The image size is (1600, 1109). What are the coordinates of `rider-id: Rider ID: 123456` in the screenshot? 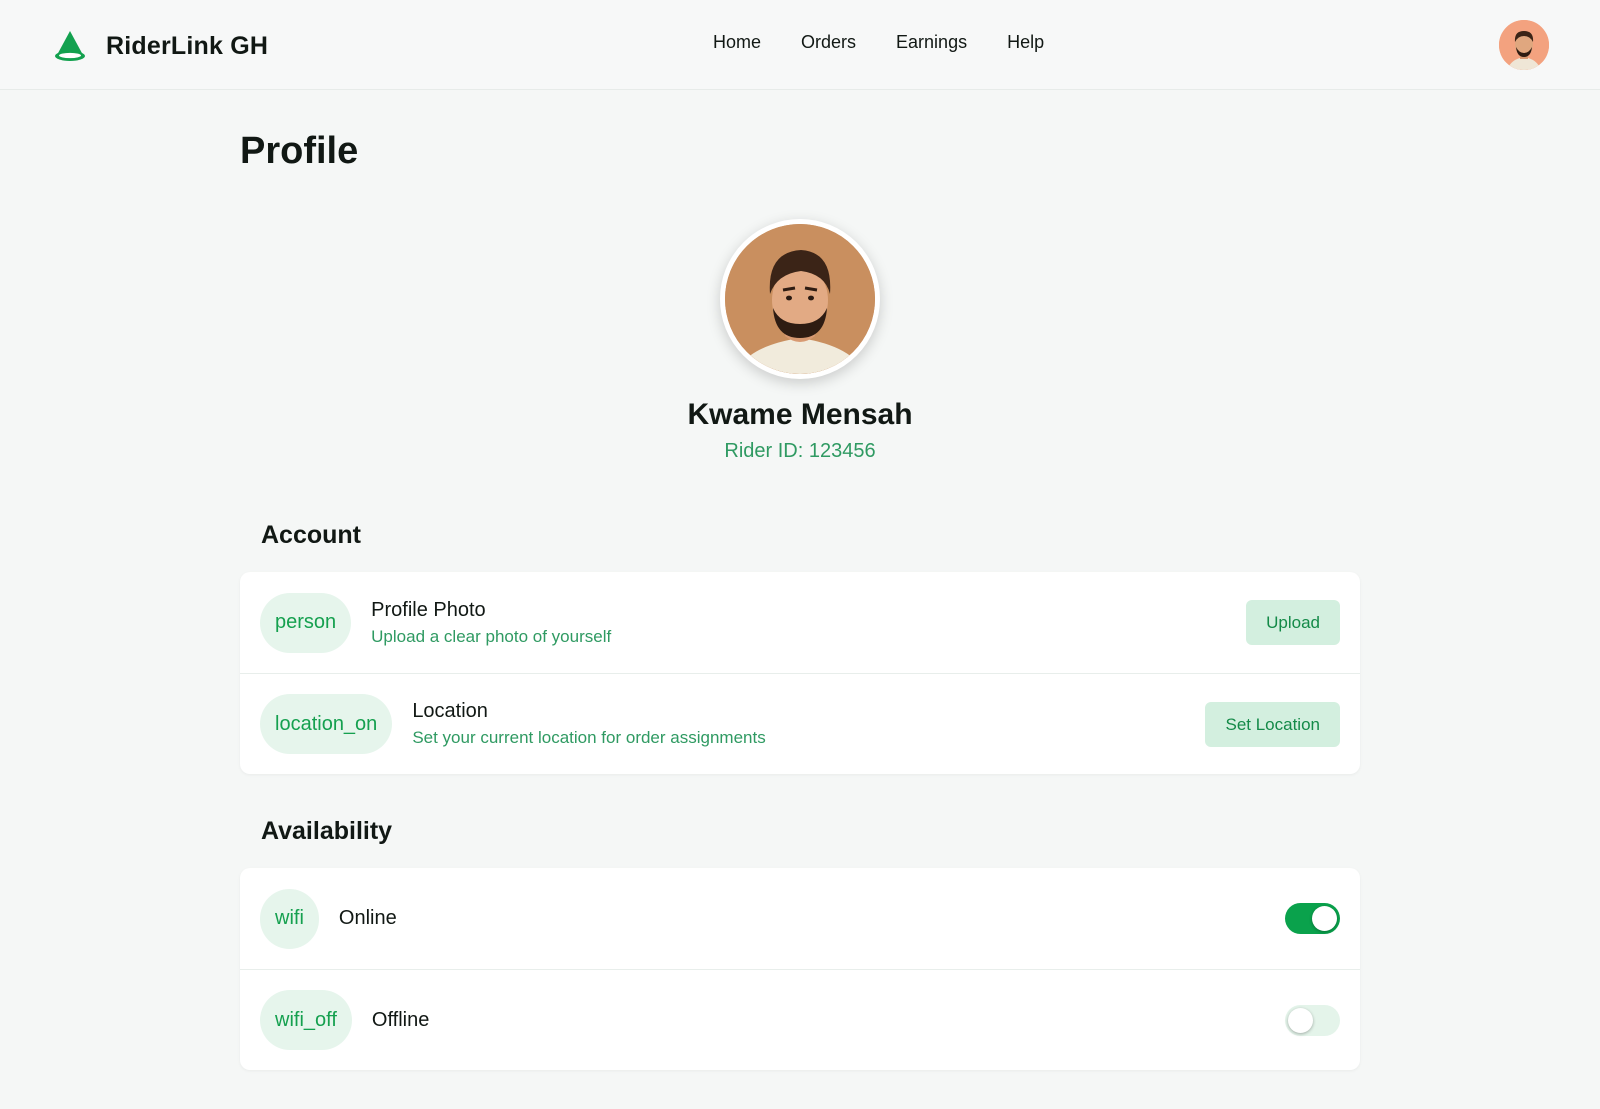 It's located at (800, 451).